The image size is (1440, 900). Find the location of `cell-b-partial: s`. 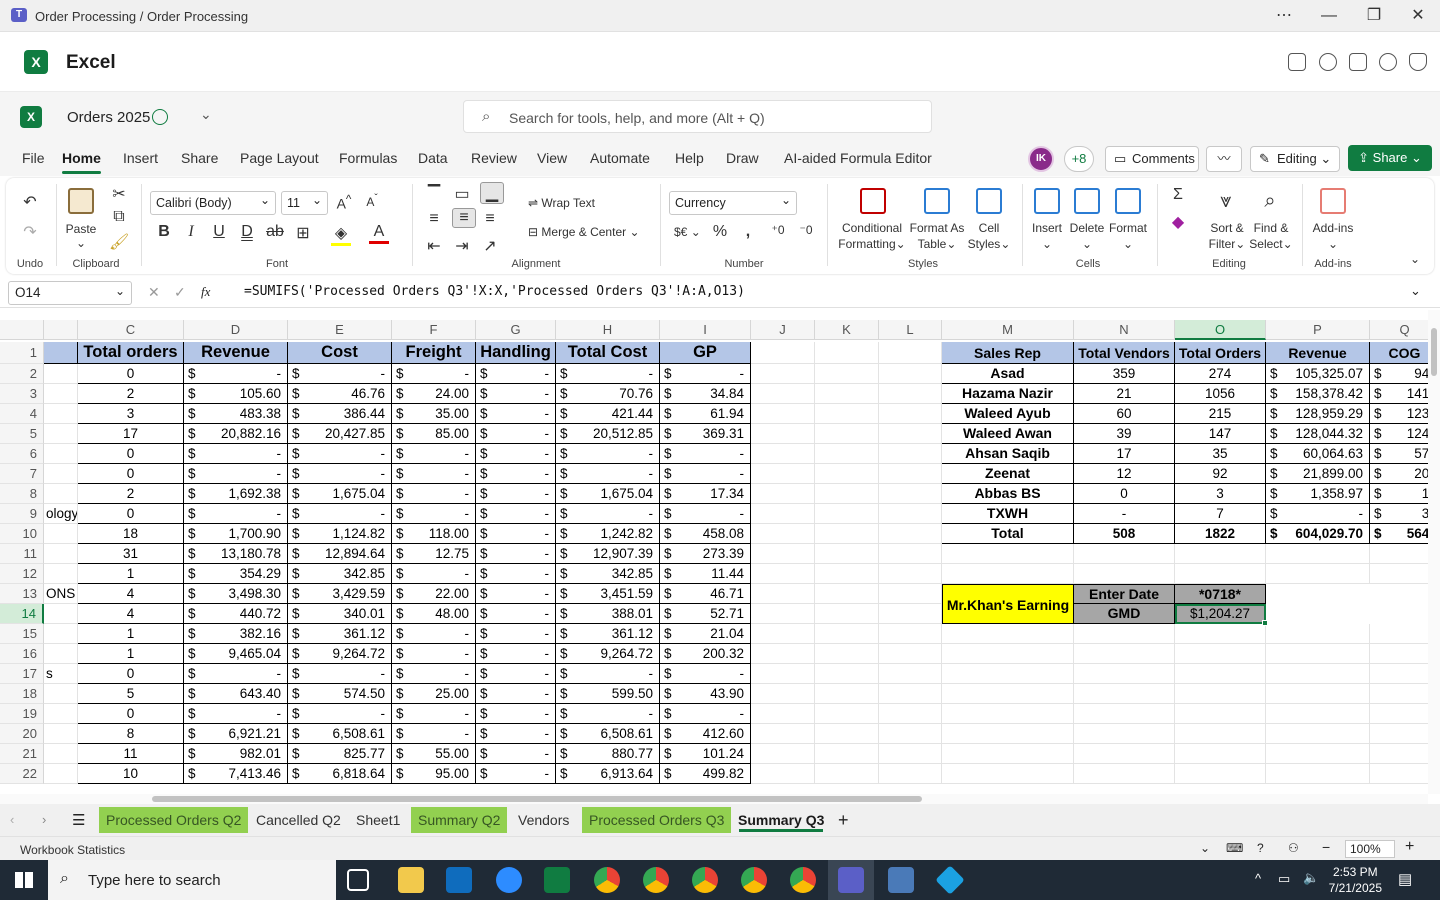

cell-b-partial: s is located at coordinates (61, 674).